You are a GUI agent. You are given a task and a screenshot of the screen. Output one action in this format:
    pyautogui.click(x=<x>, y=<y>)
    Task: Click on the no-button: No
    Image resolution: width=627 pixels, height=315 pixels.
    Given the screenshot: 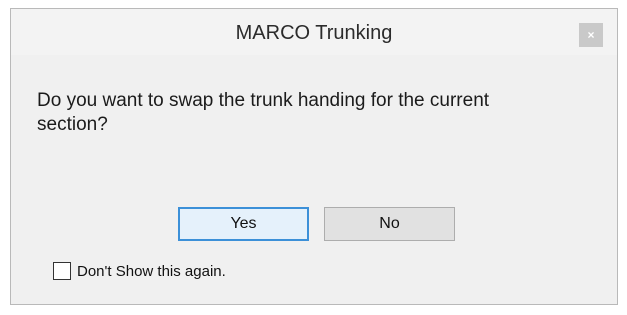 What is the action you would take?
    pyautogui.click(x=389, y=224)
    